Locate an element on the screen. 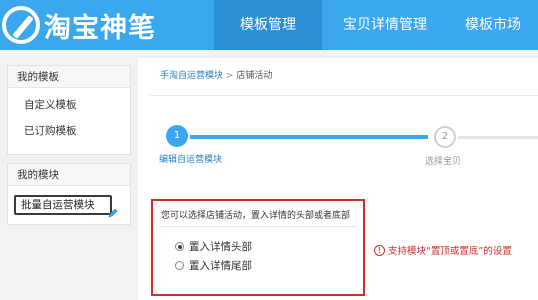 Image resolution: width=538 pixels, height=300 pixels. step-2-indicator: 2 is located at coordinates (445, 137).